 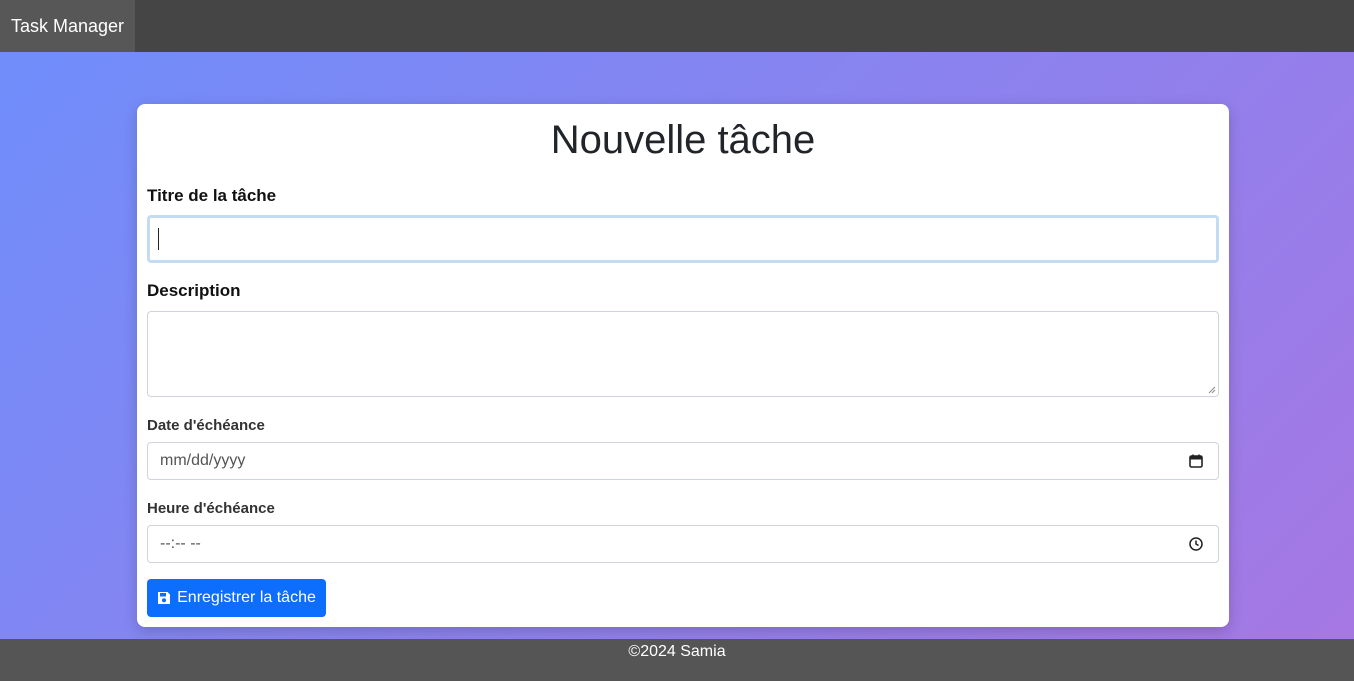 I want to click on clock-icon, so click(x=1196, y=544).